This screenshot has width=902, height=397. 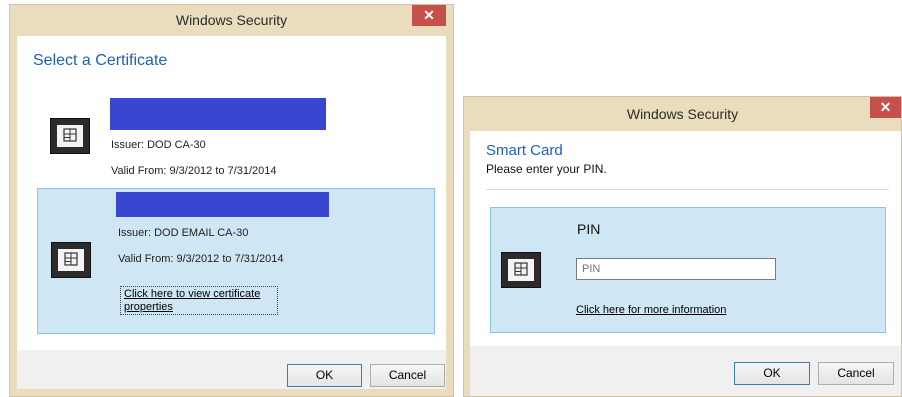 What do you see at coordinates (231, 392) in the screenshot?
I see `window-frame-bottom` at bounding box center [231, 392].